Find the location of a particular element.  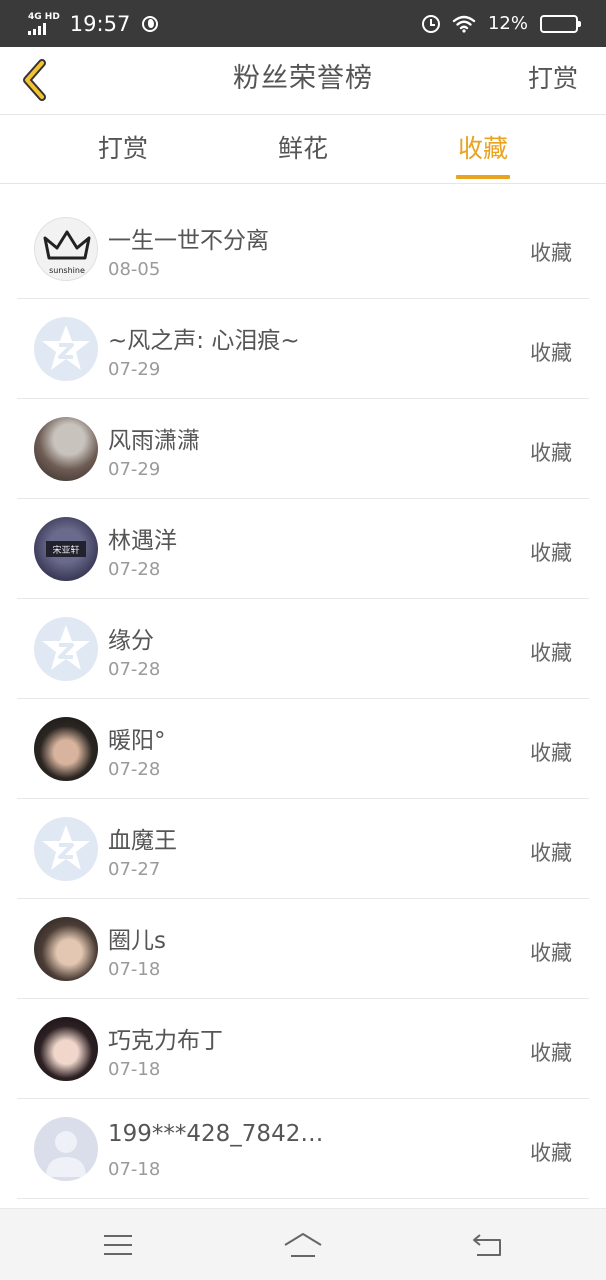

home-button is located at coordinates (303, 1245).